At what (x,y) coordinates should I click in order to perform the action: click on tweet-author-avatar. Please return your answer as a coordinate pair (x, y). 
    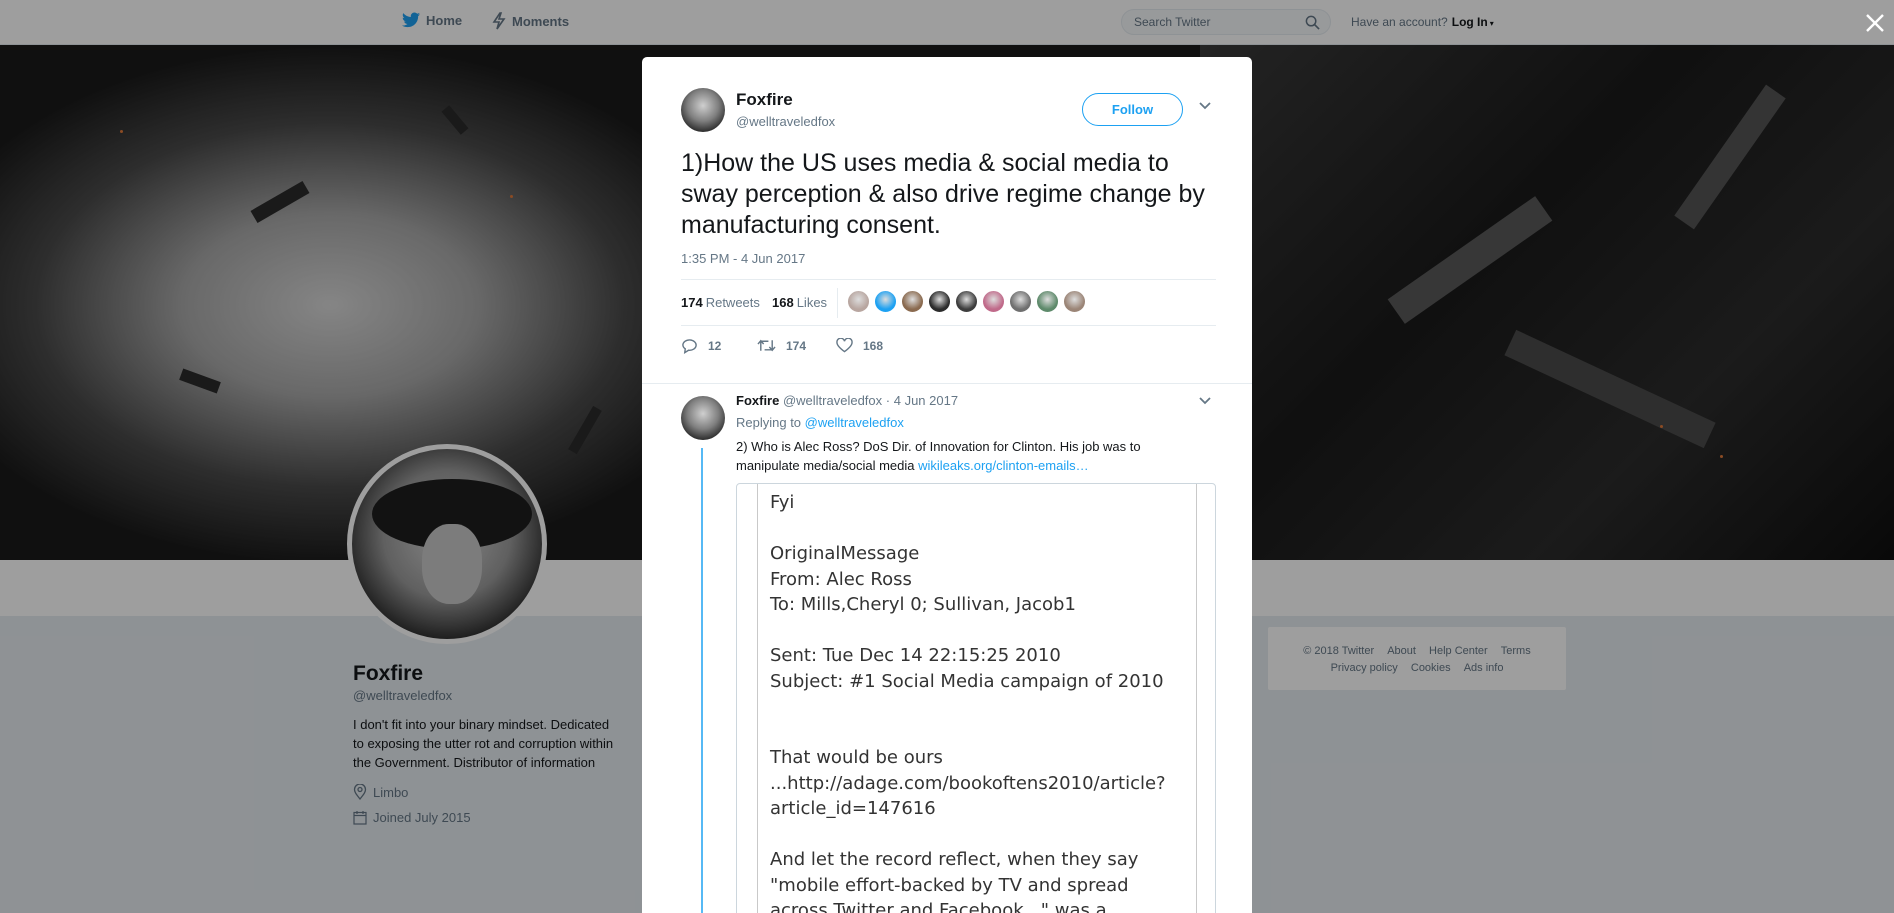
    Looking at the image, I should click on (703, 110).